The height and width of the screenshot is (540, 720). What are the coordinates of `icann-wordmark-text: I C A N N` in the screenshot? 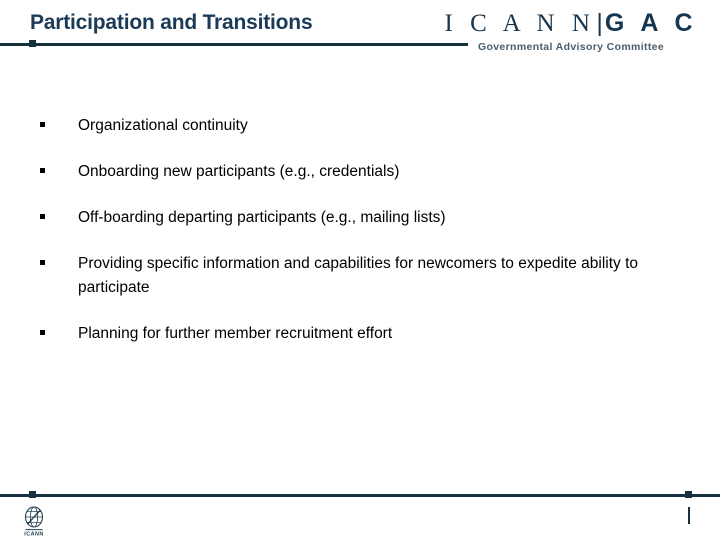 It's located at (520, 23).